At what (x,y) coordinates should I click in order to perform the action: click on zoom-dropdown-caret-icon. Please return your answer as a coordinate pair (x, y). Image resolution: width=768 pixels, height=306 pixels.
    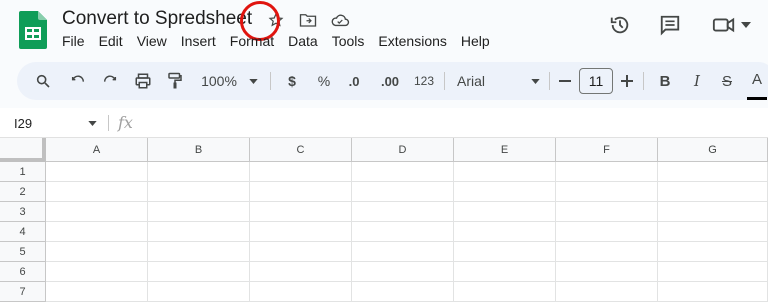
    Looking at the image, I should click on (253, 81).